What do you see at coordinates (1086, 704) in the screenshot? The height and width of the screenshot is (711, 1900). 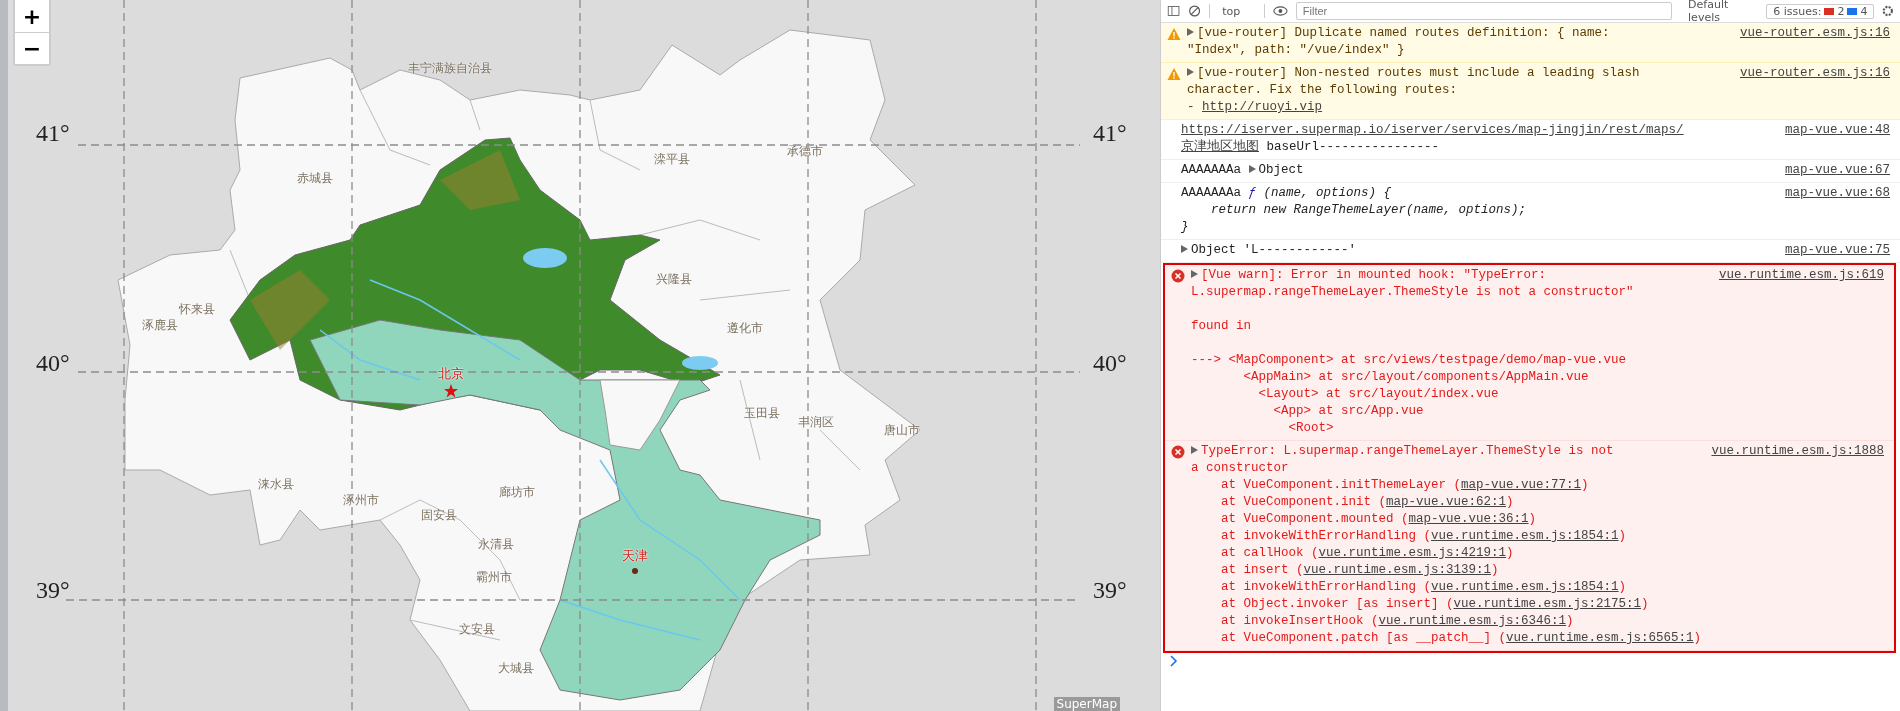 I see `attribution-text: SuperMap` at bounding box center [1086, 704].